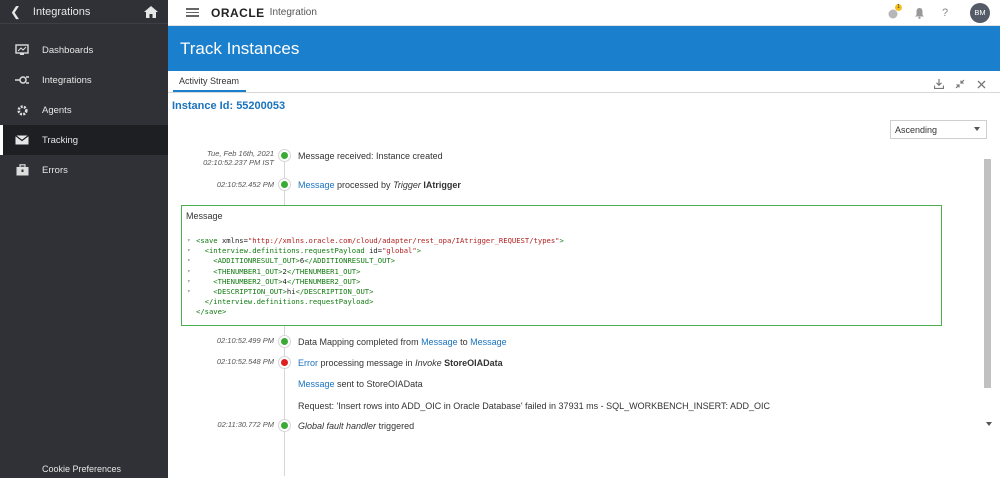 The height and width of the screenshot is (478, 1000). Describe the element at coordinates (584, 48) in the screenshot. I see `page-title: Track Instances` at that location.